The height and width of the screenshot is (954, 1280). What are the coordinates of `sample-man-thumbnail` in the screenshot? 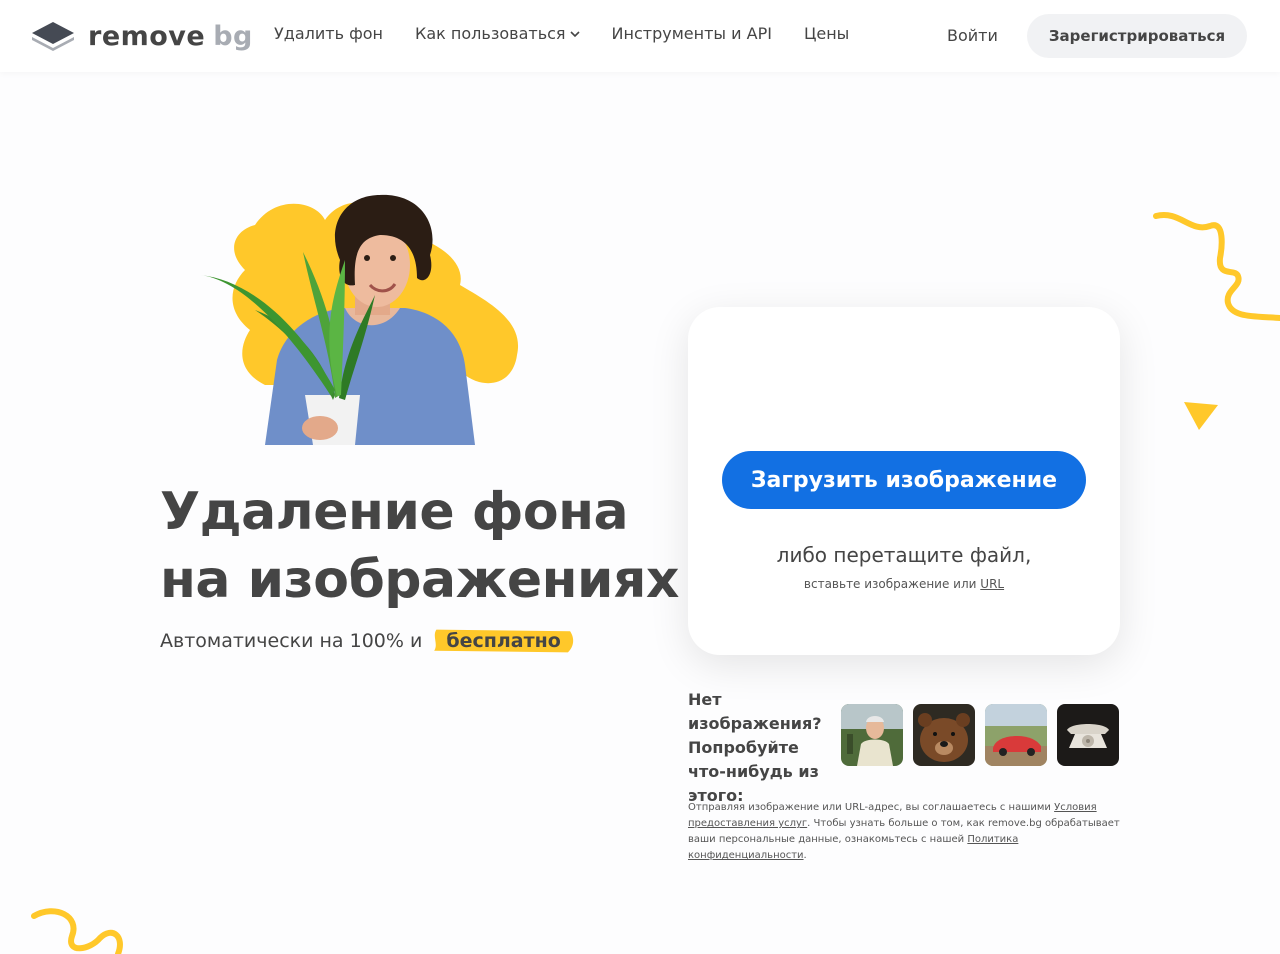 It's located at (872, 735).